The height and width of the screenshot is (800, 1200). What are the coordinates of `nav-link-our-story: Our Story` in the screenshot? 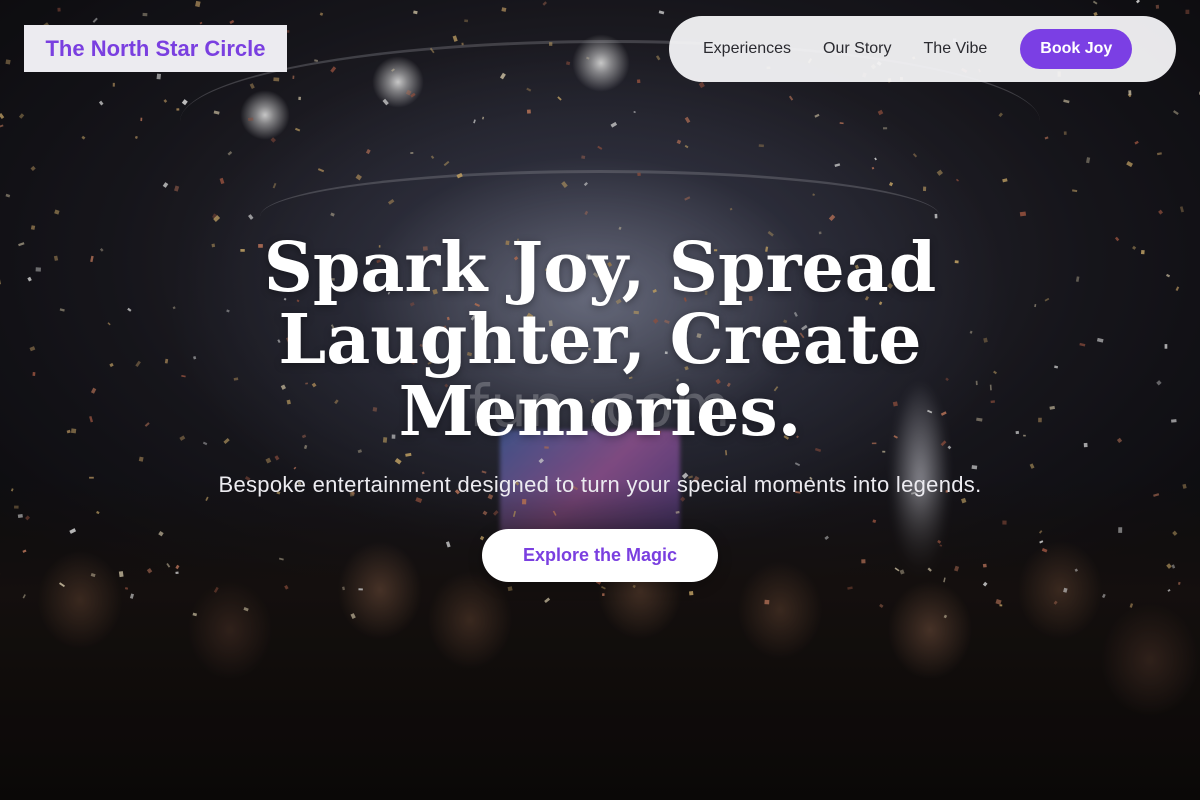 It's located at (857, 49).